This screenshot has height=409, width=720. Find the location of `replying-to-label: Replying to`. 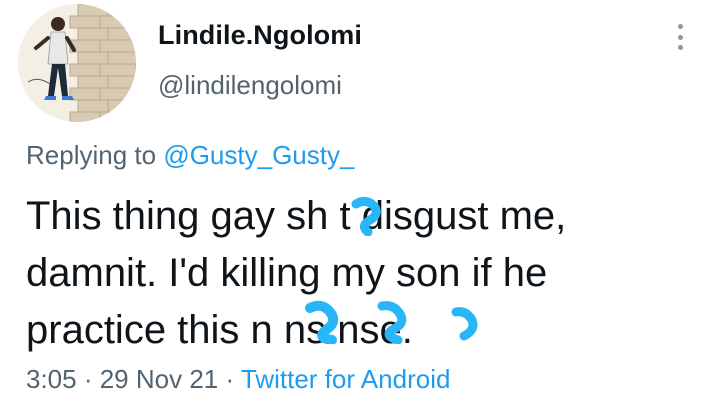

replying-to-label: Replying to is located at coordinates (95, 155).